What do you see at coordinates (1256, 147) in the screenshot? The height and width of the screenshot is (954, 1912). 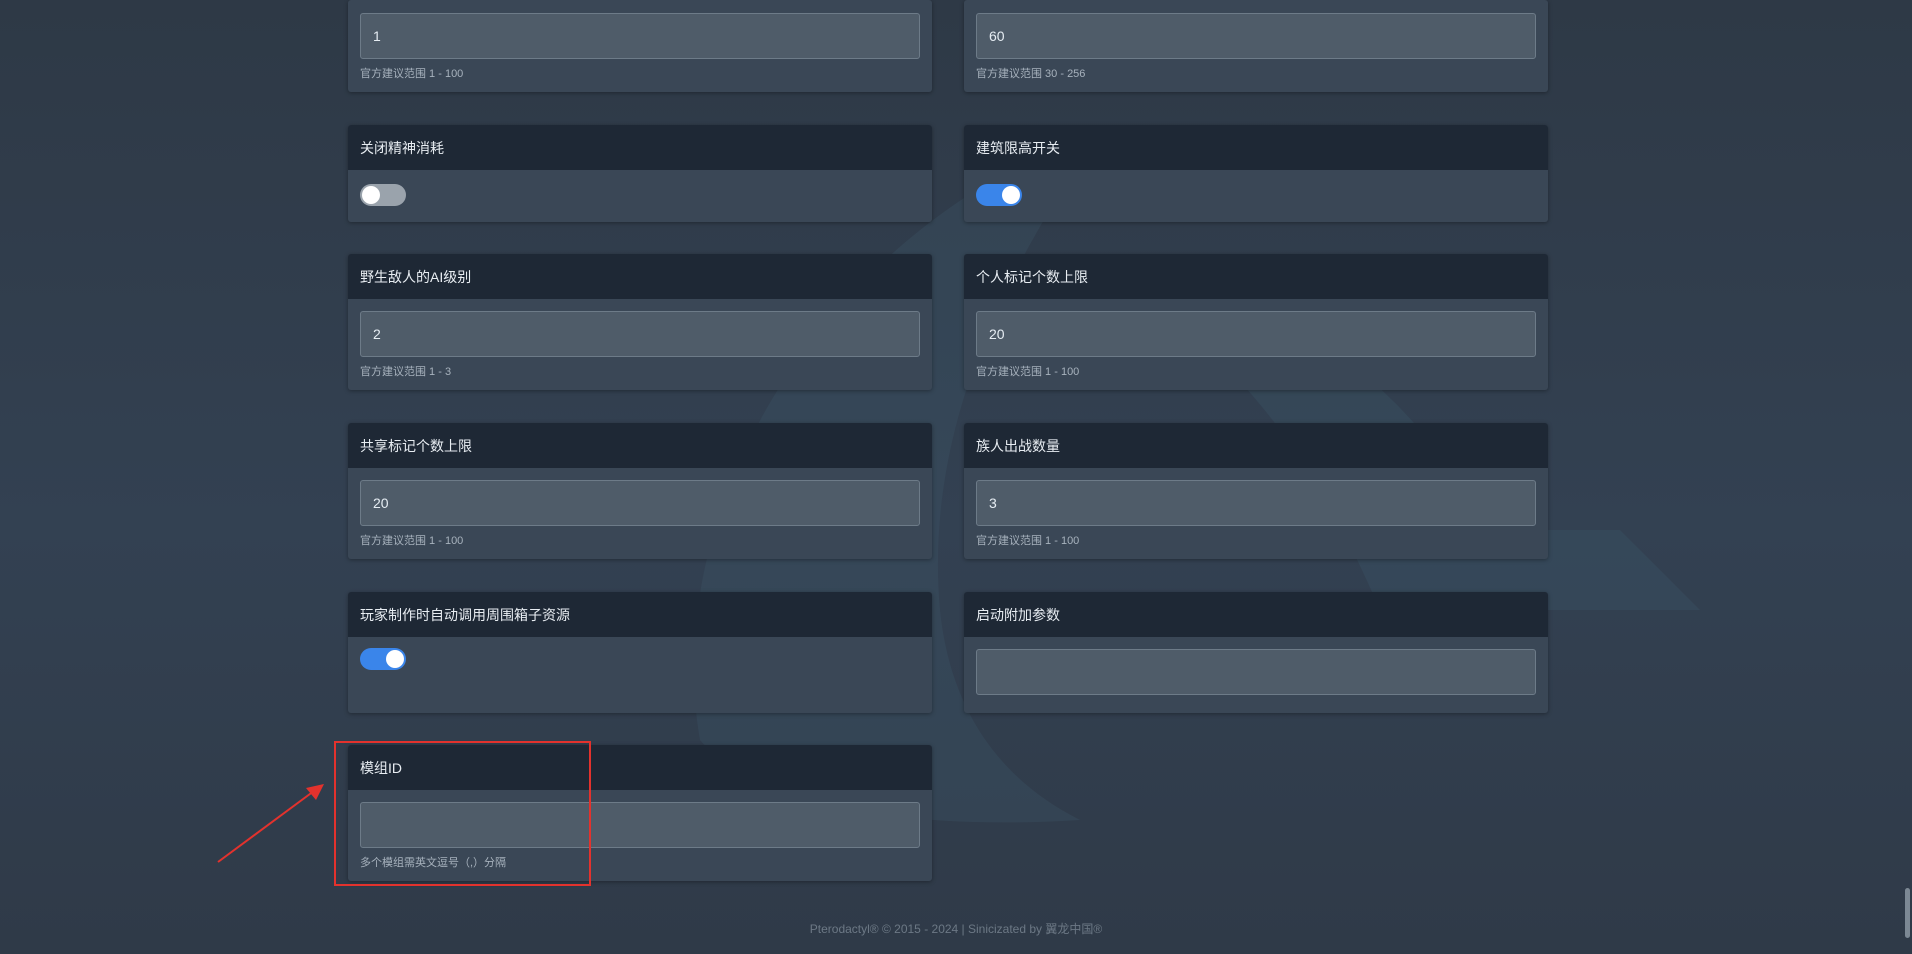 I see `building-height-limit-title: 建筑限高开关` at bounding box center [1256, 147].